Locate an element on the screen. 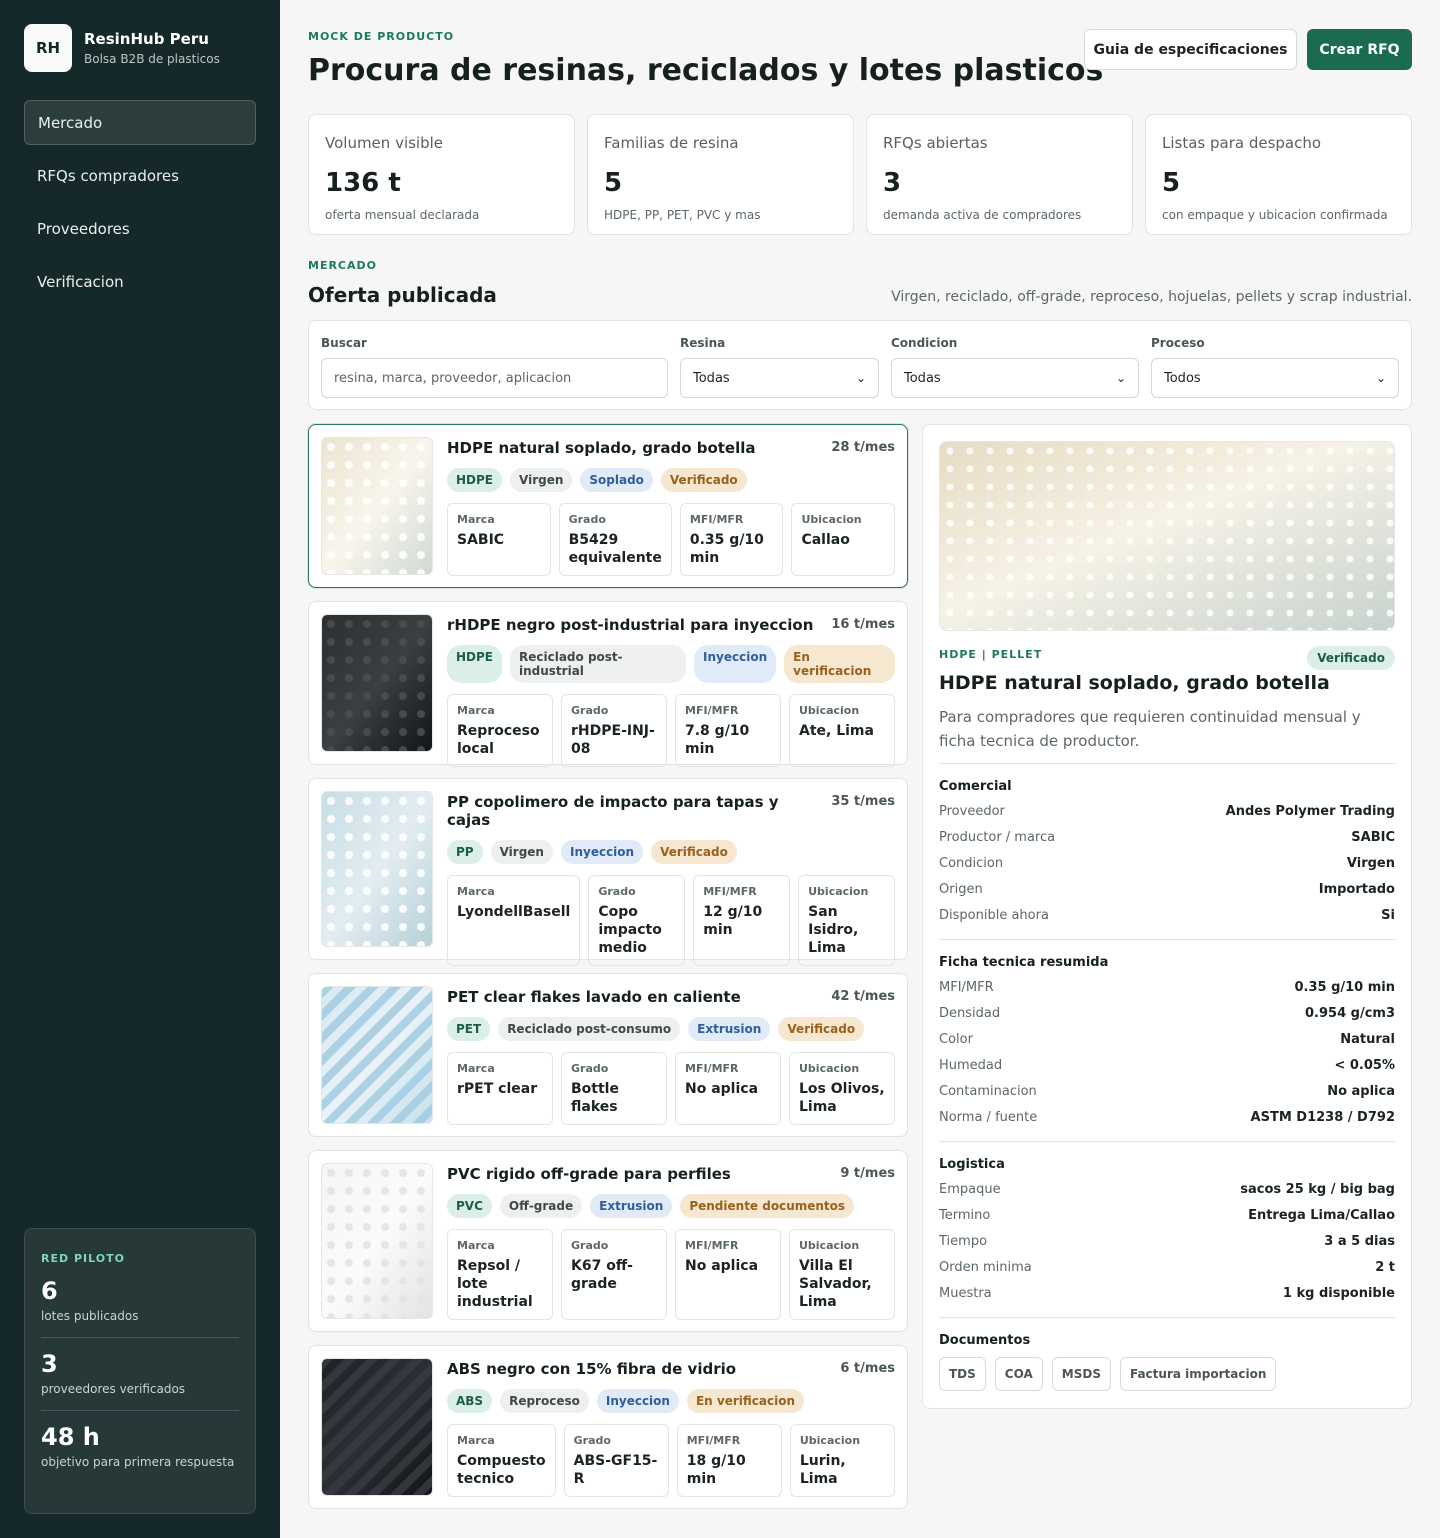  product-image is located at coordinates (1167, 536).